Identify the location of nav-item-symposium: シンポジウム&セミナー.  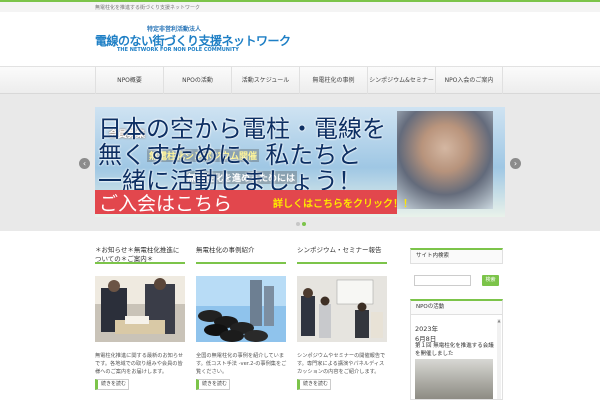
(401, 80).